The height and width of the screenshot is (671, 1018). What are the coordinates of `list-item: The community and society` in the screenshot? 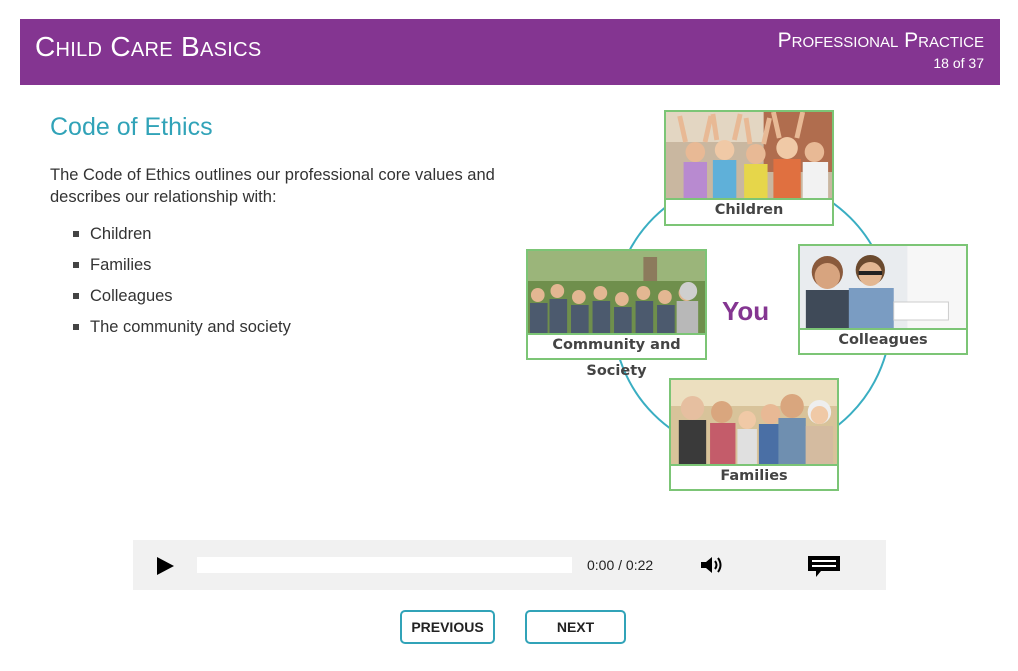 It's located at (182, 330).